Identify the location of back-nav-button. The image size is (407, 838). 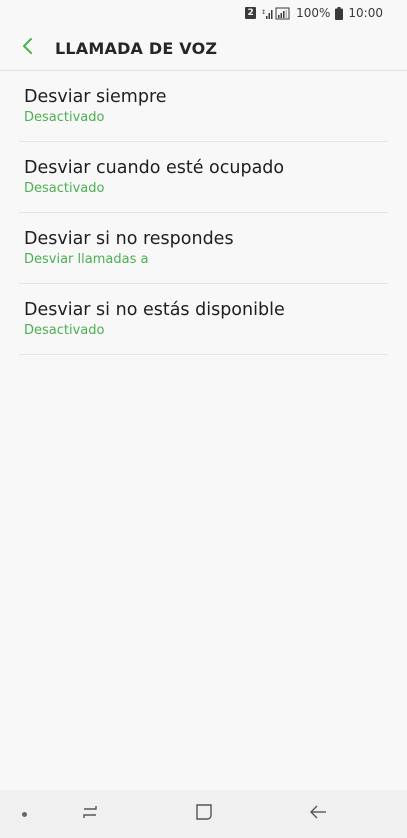
(318, 814).